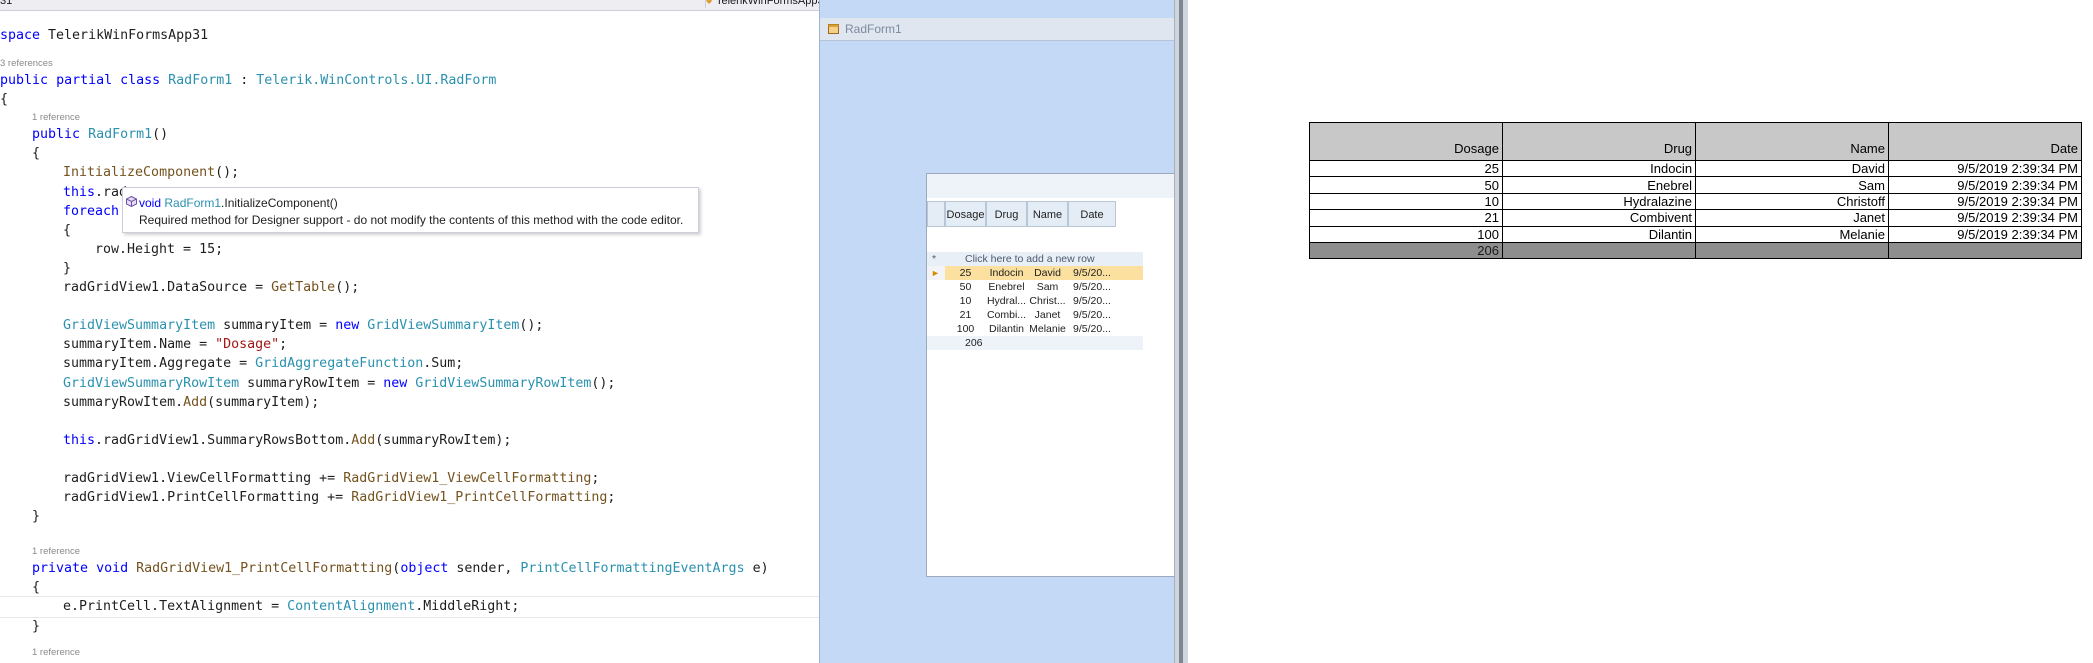  I want to click on grid-cell: Enebrel, so click(1006, 287).